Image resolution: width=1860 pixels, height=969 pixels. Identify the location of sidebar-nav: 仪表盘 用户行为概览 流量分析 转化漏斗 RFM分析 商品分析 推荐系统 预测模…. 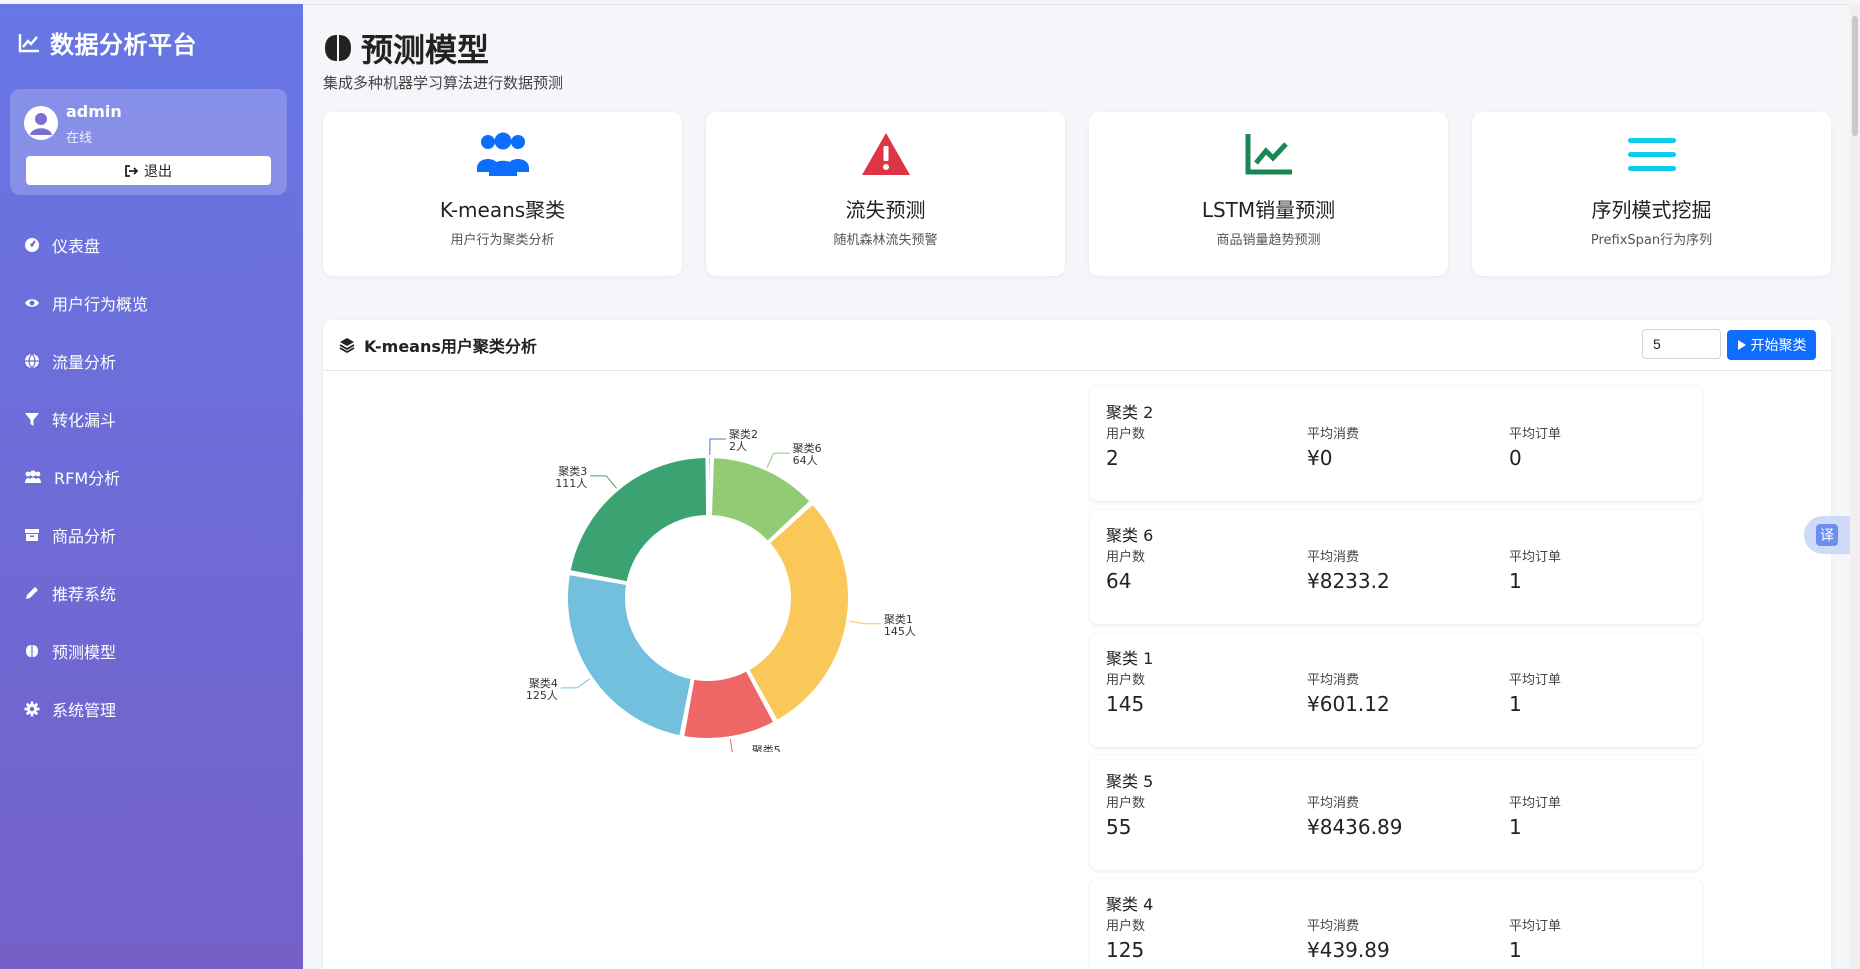
(151, 477).